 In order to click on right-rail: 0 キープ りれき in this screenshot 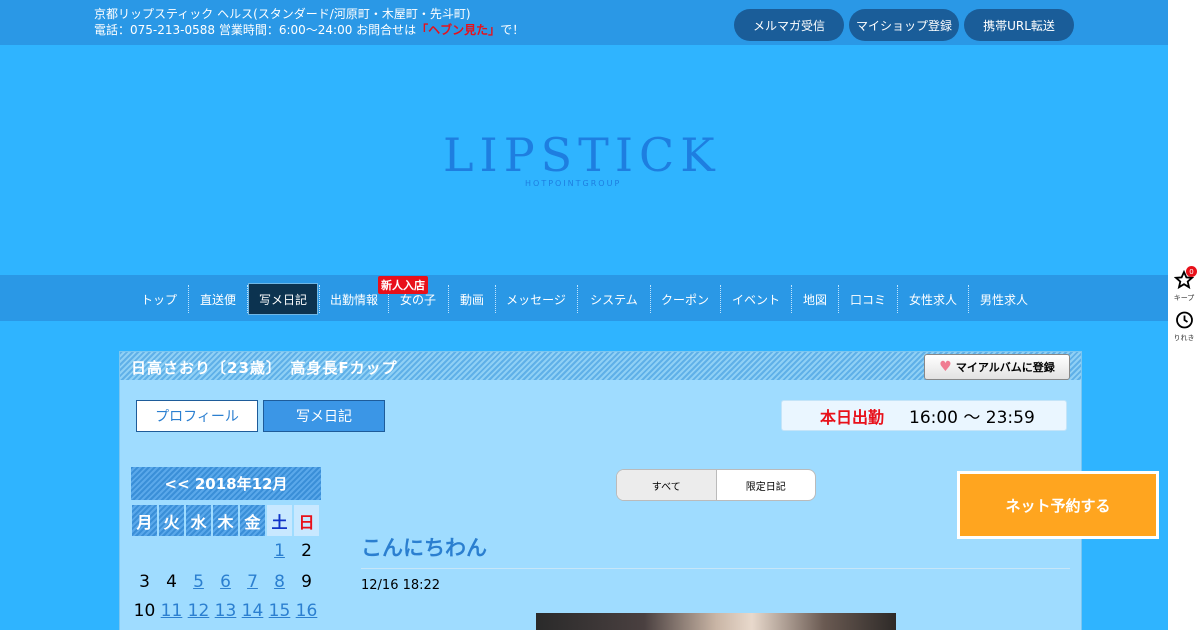, I will do `click(1184, 315)`.